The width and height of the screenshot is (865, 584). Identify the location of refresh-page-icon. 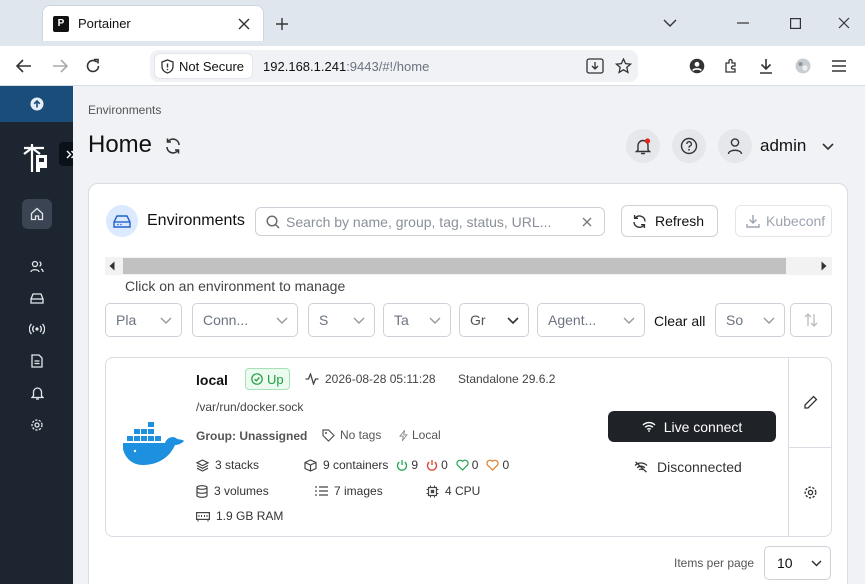
(173, 146).